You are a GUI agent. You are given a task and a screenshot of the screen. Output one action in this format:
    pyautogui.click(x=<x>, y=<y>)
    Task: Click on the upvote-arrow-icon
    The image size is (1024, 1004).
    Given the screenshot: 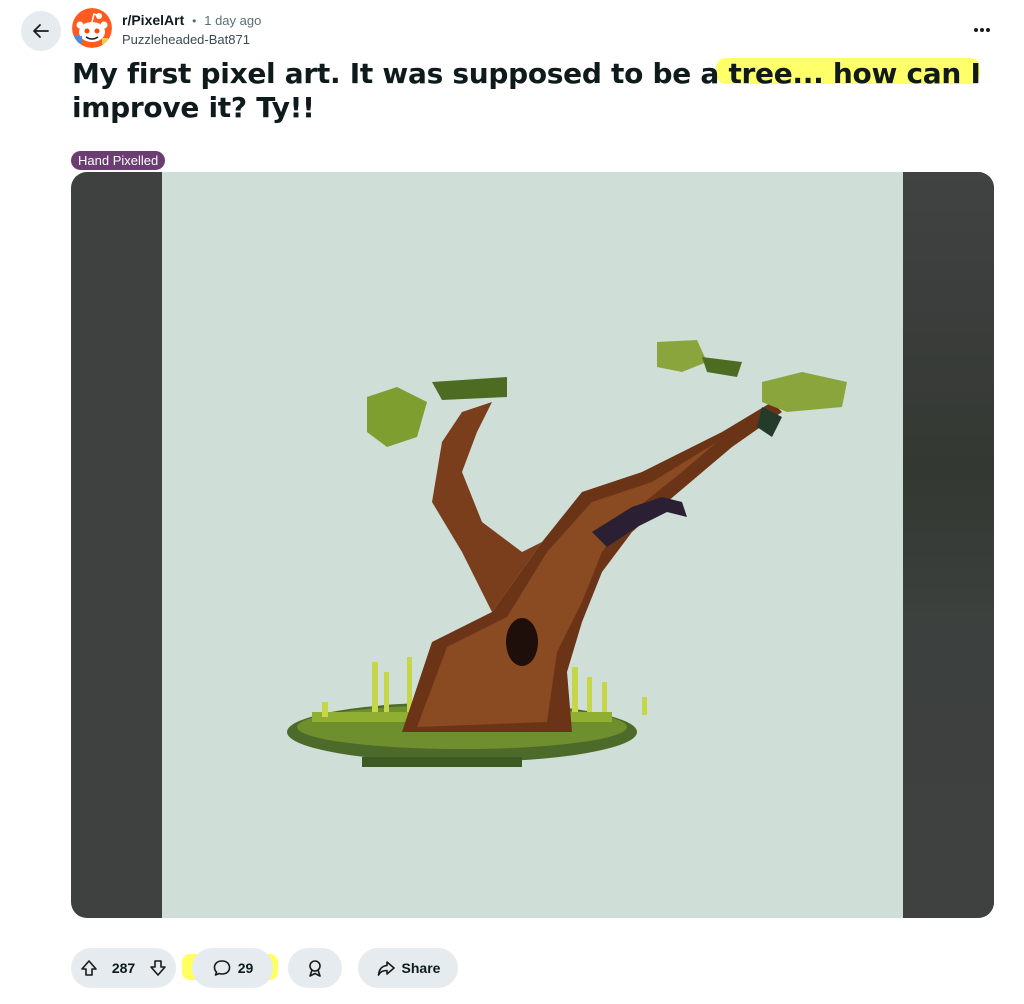 What is the action you would take?
    pyautogui.click(x=89, y=968)
    